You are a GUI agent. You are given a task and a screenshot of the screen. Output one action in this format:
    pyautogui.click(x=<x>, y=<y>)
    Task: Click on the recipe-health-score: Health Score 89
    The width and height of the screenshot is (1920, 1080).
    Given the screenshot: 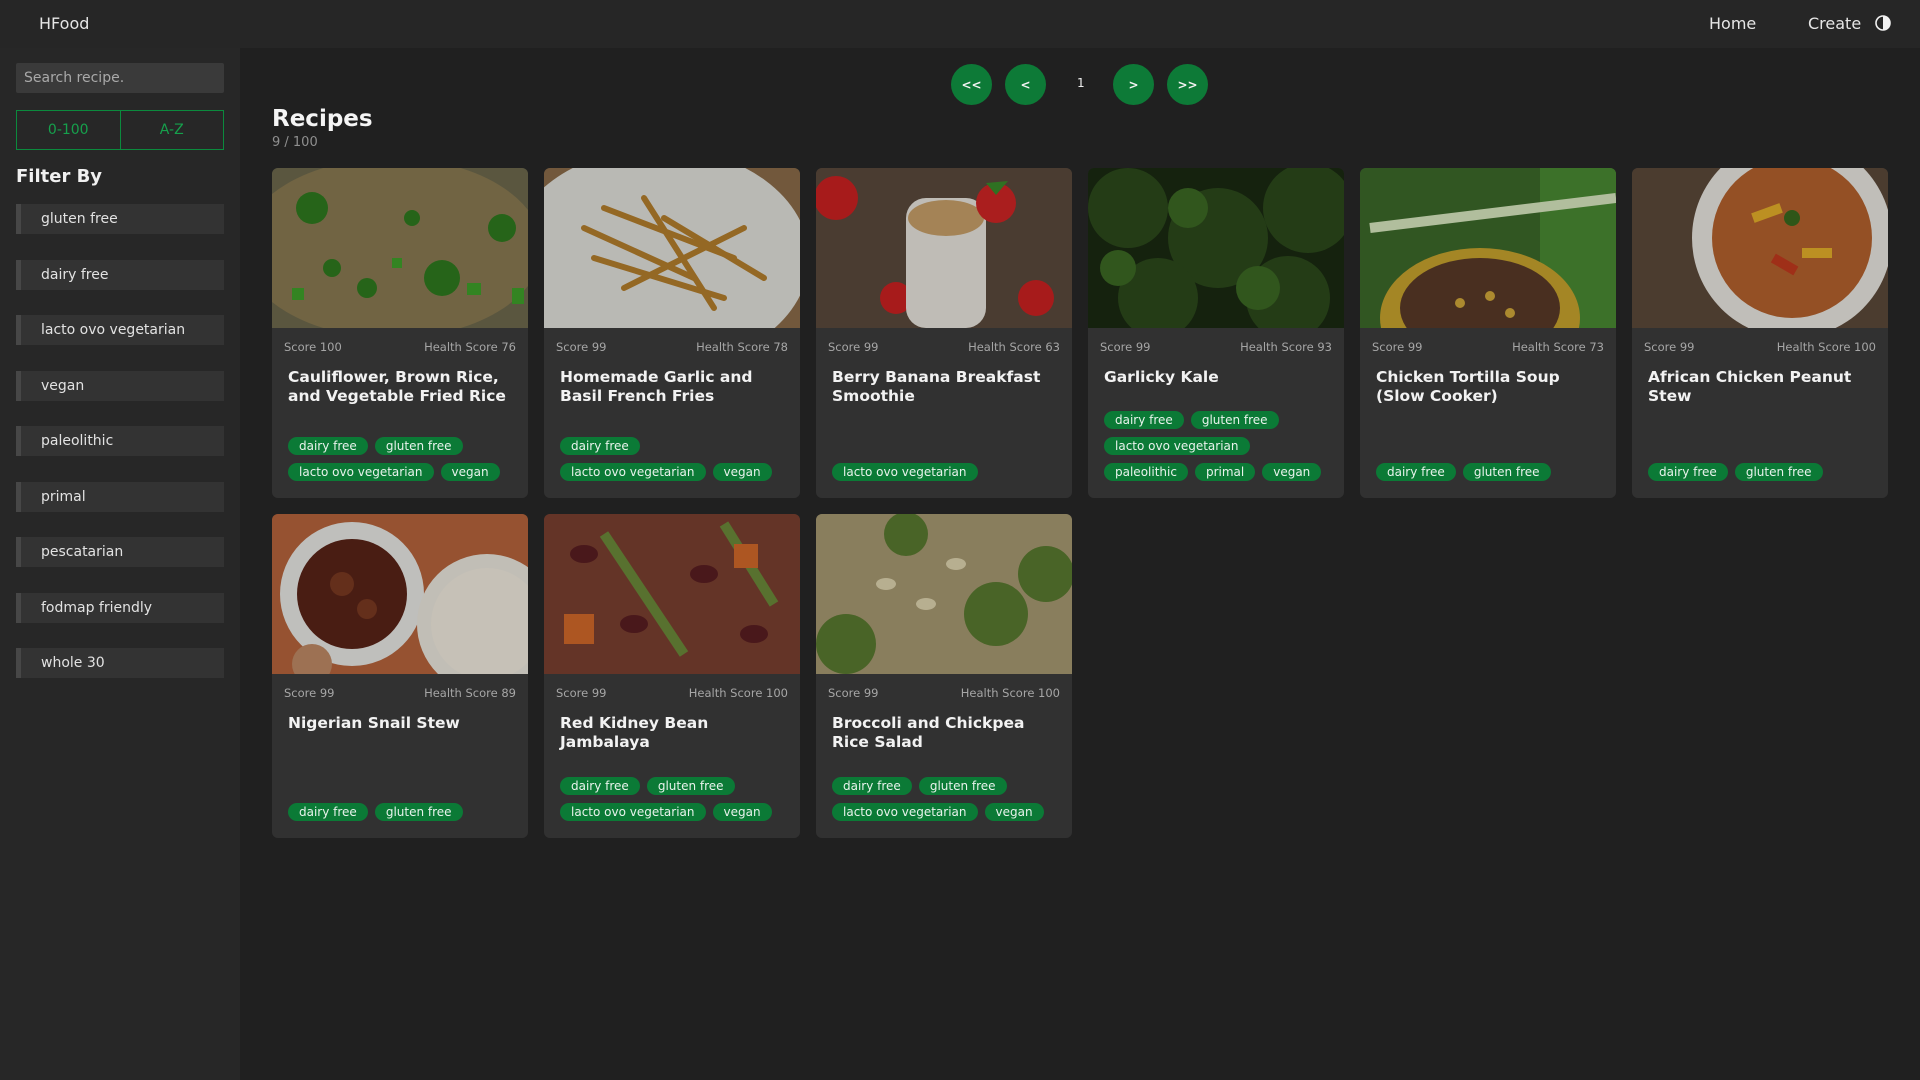 What is the action you would take?
    pyautogui.click(x=470, y=693)
    